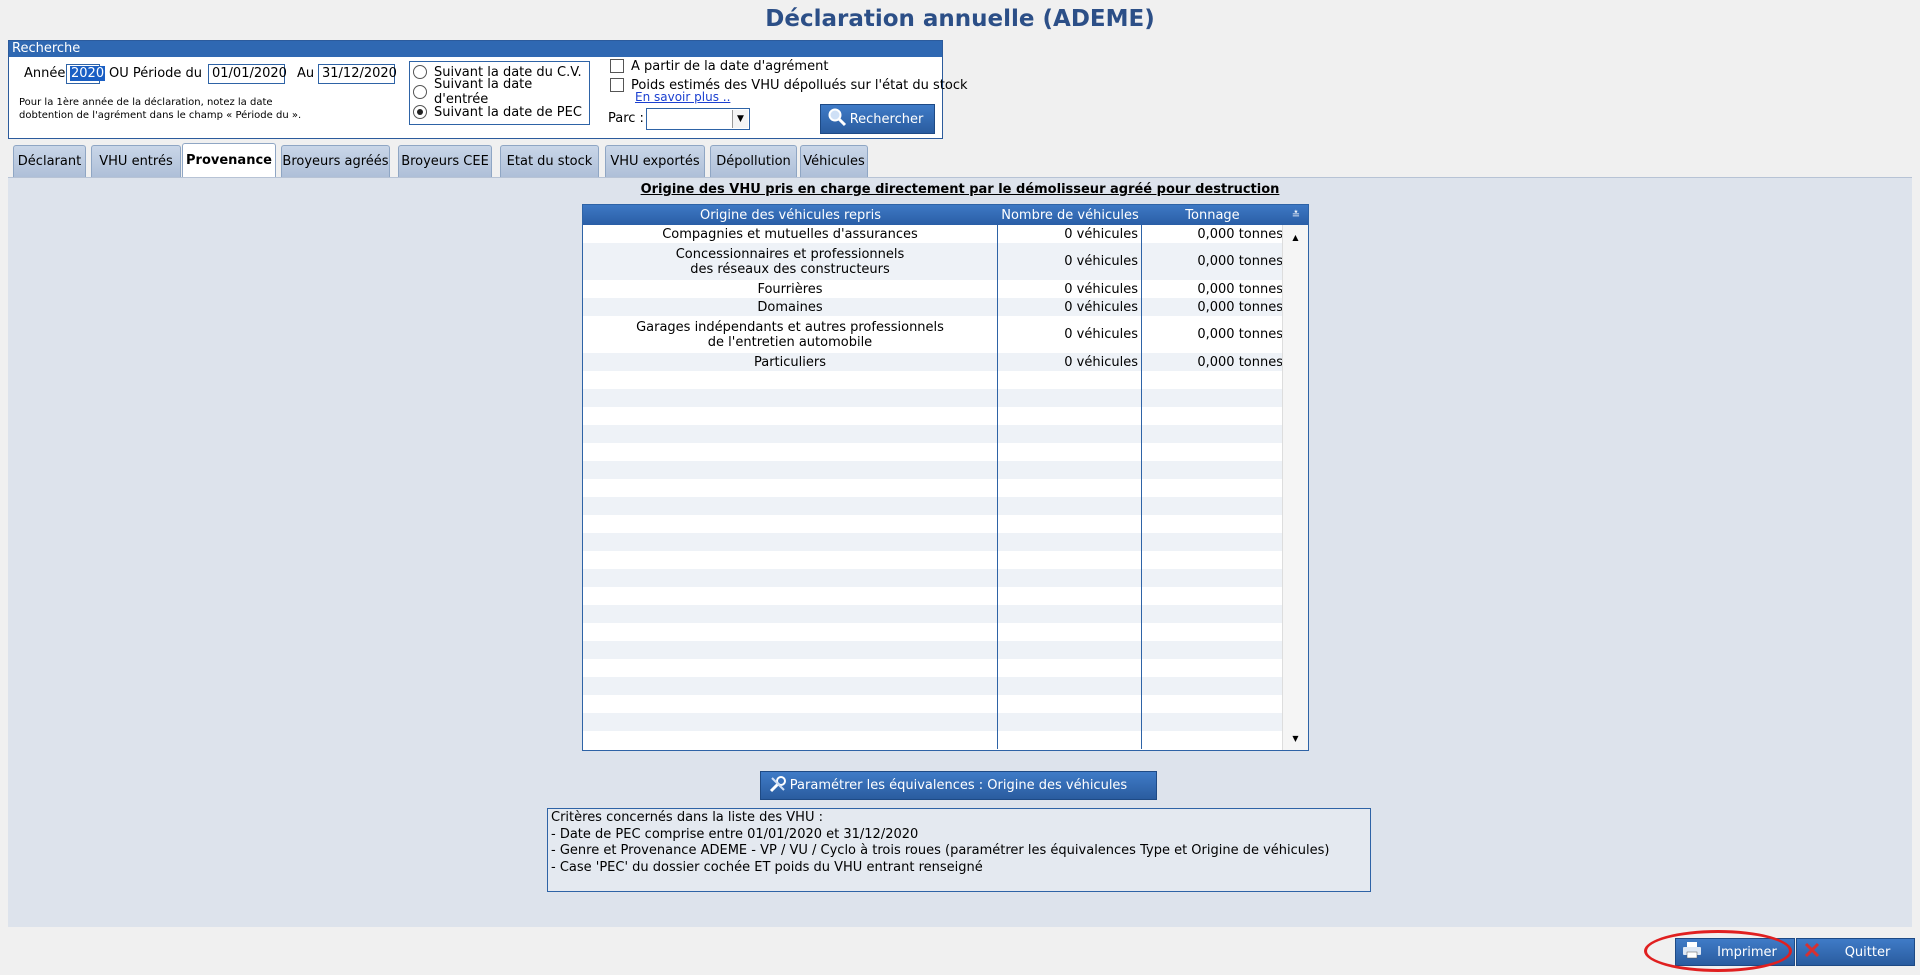  I want to click on period-to-label: Au, so click(306, 73).